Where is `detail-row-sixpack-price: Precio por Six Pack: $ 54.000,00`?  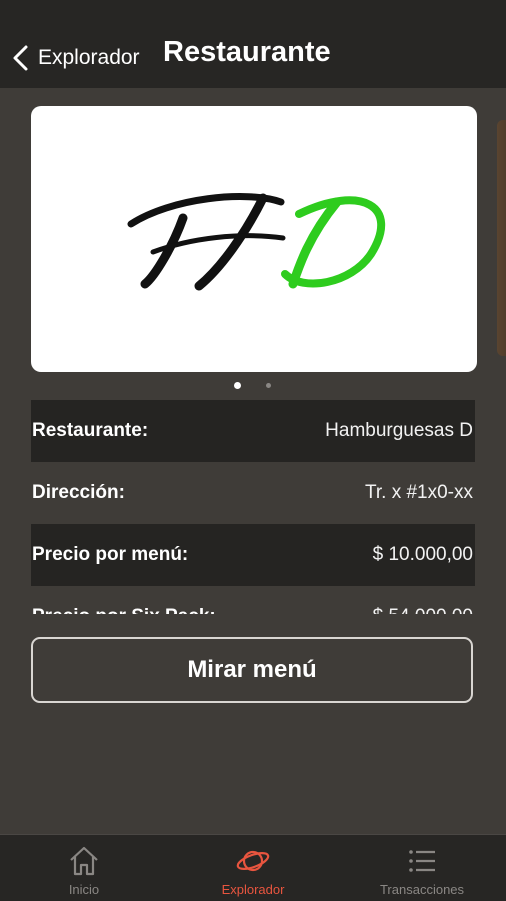
detail-row-sixpack-price: Precio por Six Pack: $ 54.000,00 is located at coordinates (253, 600).